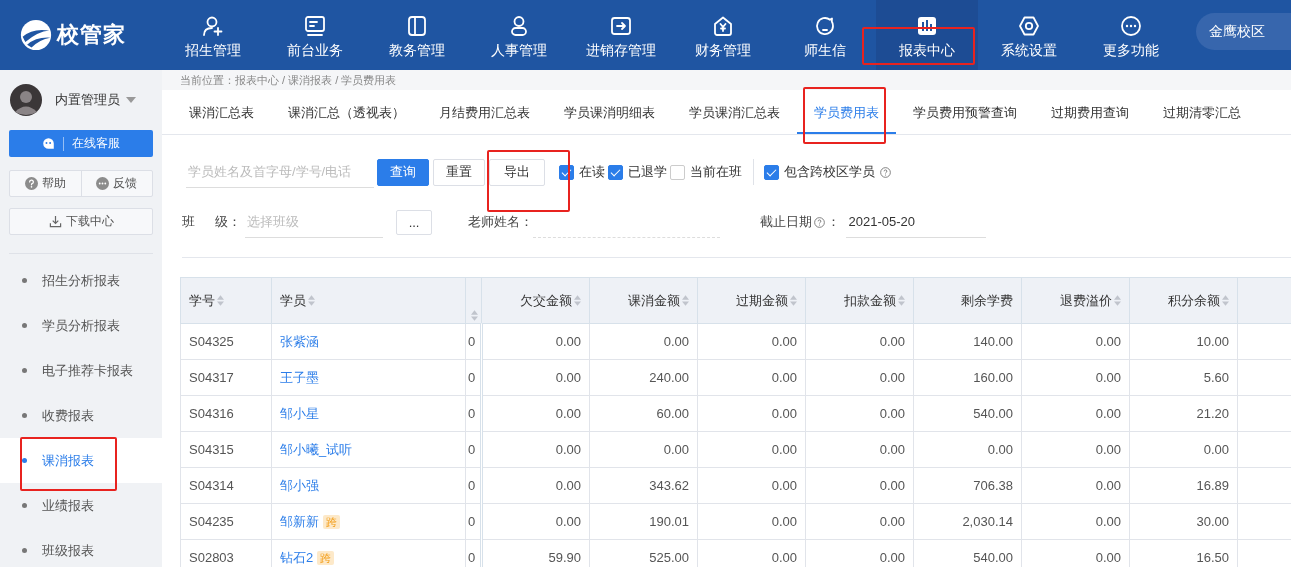 This screenshot has width=1291, height=567. Describe the element at coordinates (967, 521) in the screenshot. I see `table-cell: 2,030.14` at that location.